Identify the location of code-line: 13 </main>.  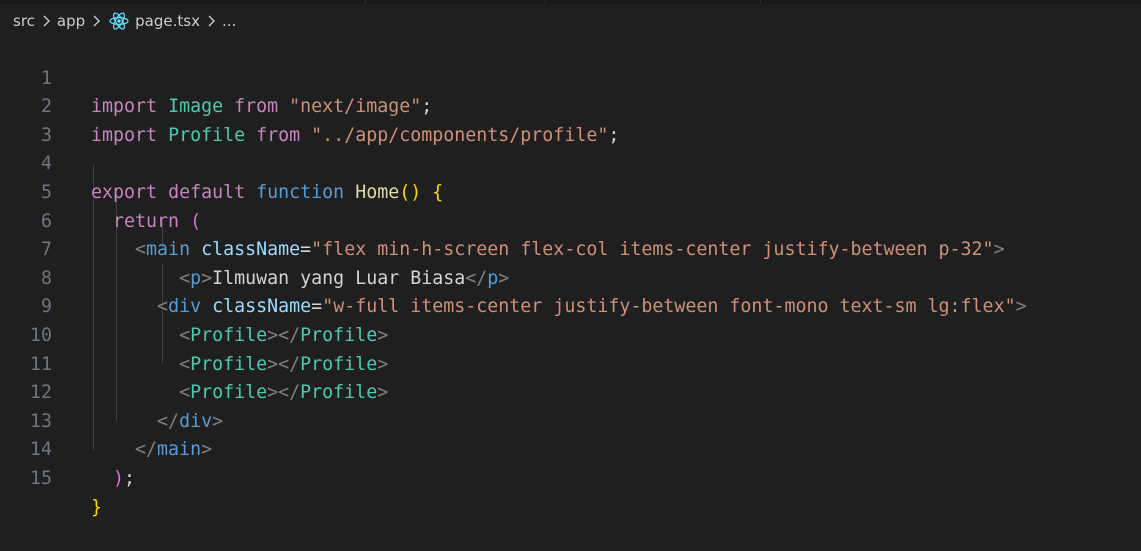
(570, 420).